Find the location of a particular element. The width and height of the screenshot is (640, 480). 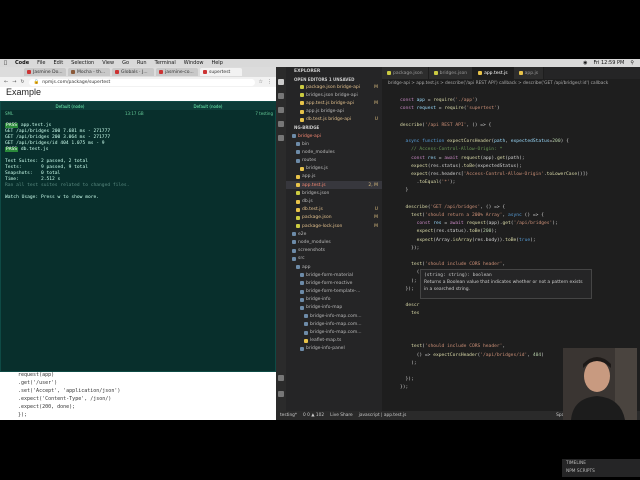

menu-run: Run is located at coordinates (142, 63).